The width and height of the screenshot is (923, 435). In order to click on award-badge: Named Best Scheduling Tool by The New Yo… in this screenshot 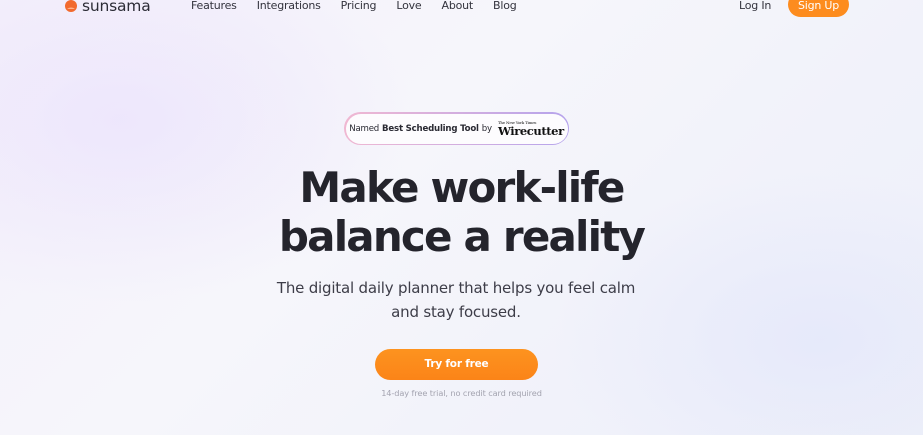, I will do `click(456, 128)`.